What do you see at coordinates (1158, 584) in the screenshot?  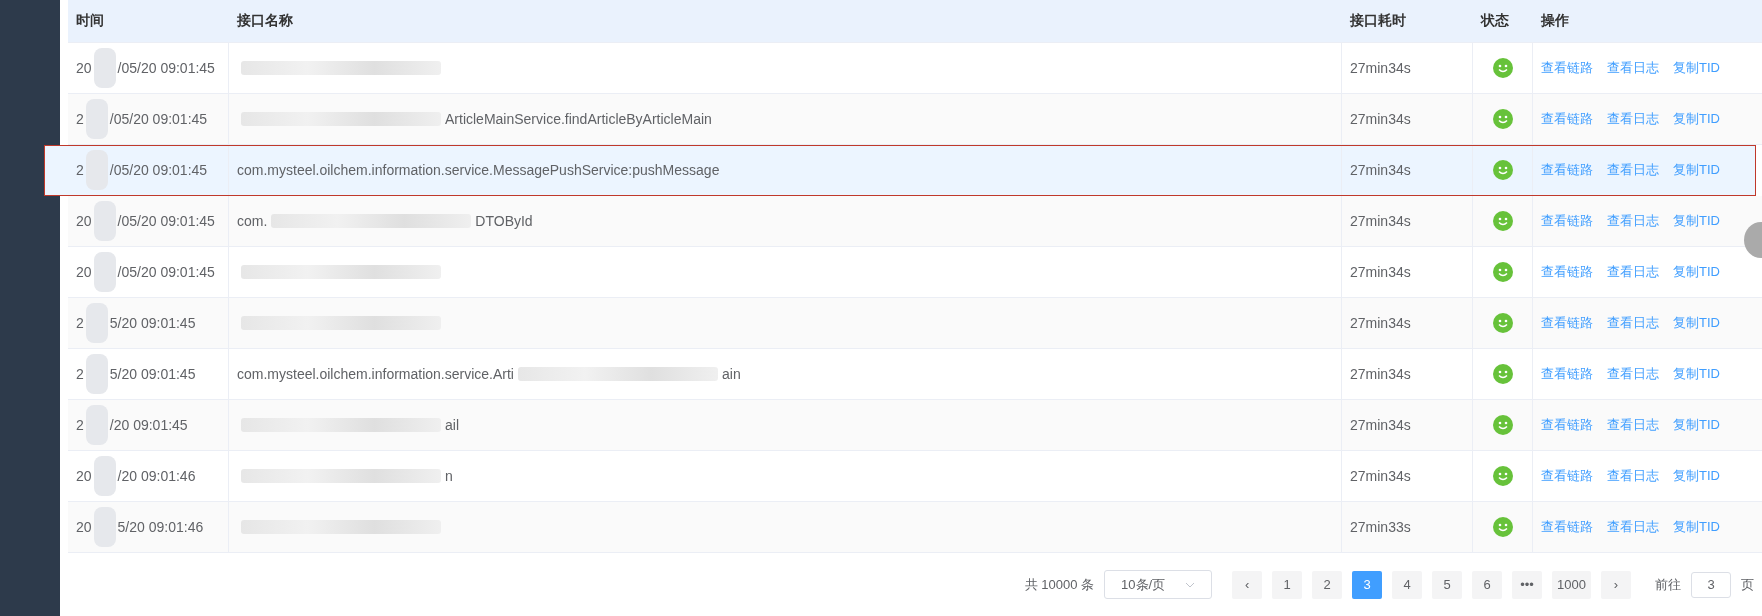 I see `page-size-select: 10条/页` at bounding box center [1158, 584].